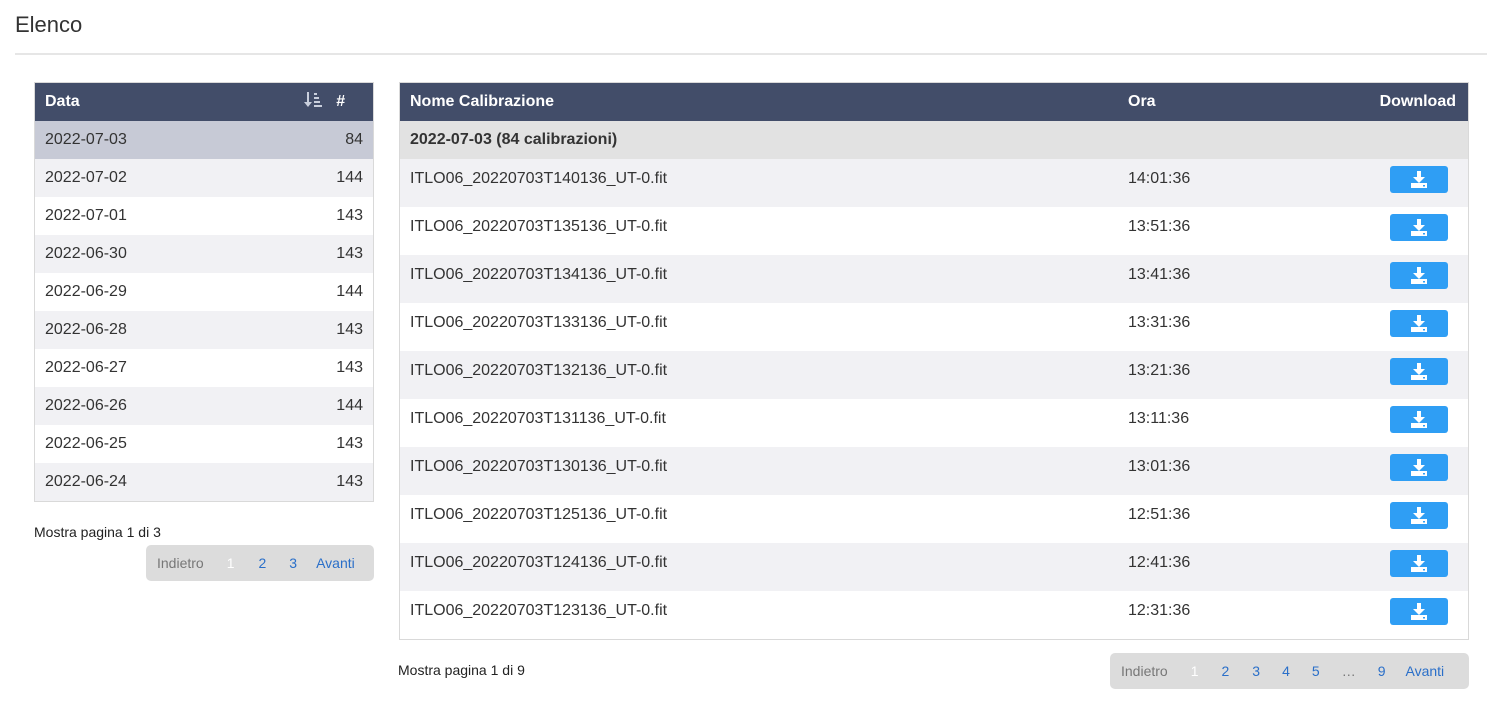  I want to click on file-row: ITLO06_20220703T133136_UT-0.fit 13:31:36, so click(934, 327).